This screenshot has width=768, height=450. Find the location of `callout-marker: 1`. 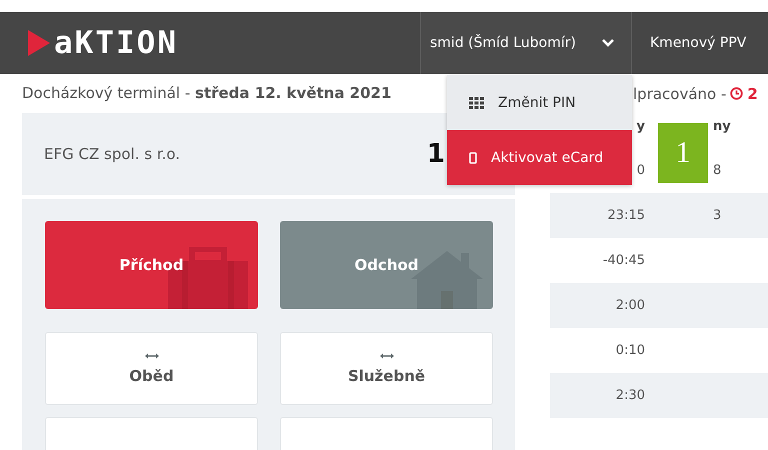

callout-marker: 1 is located at coordinates (683, 153).